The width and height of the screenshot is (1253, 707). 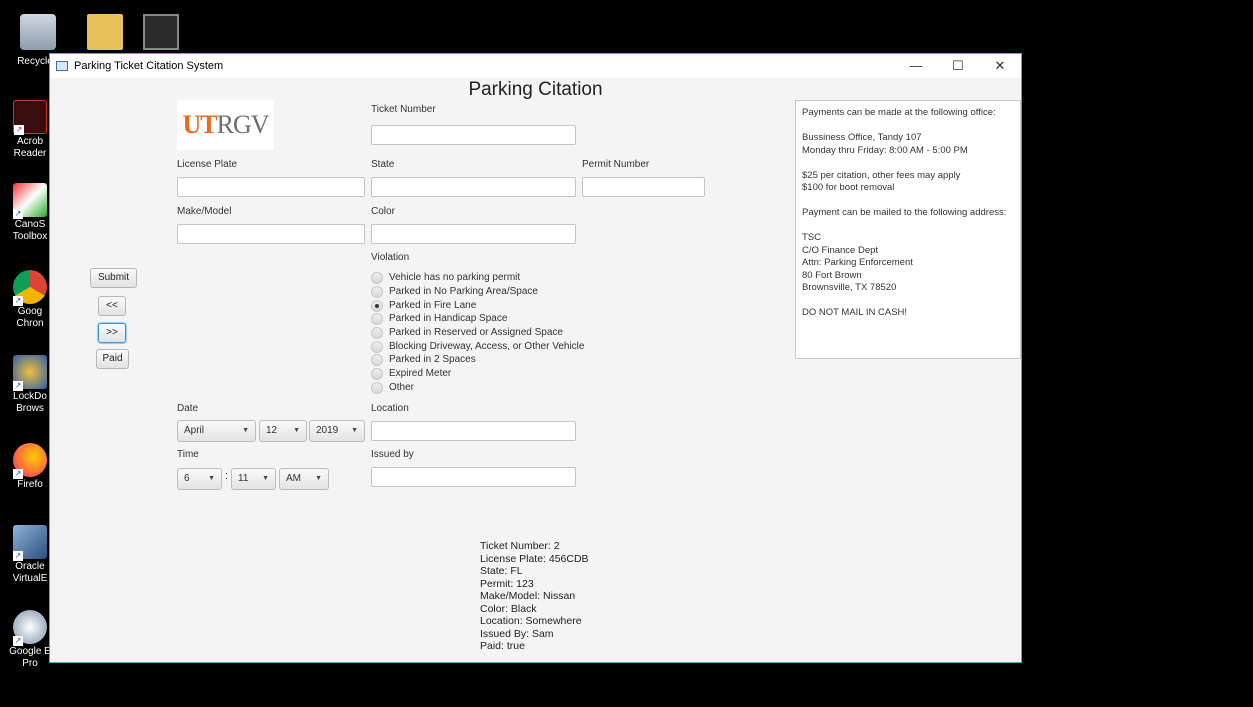 I want to click on maximize-button: ☐, so click(x=958, y=66).